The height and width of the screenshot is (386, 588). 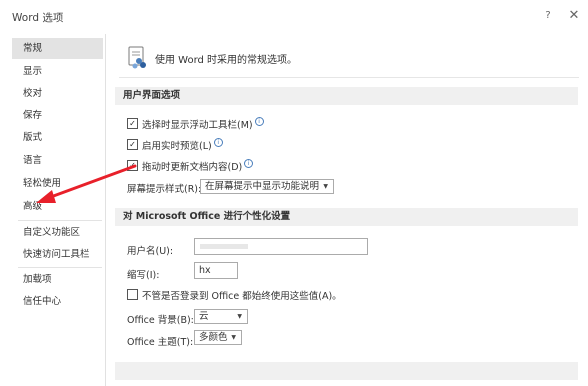 I want to click on sidebar-item-customize-ribbon: 自定义功能区, so click(x=57, y=232).